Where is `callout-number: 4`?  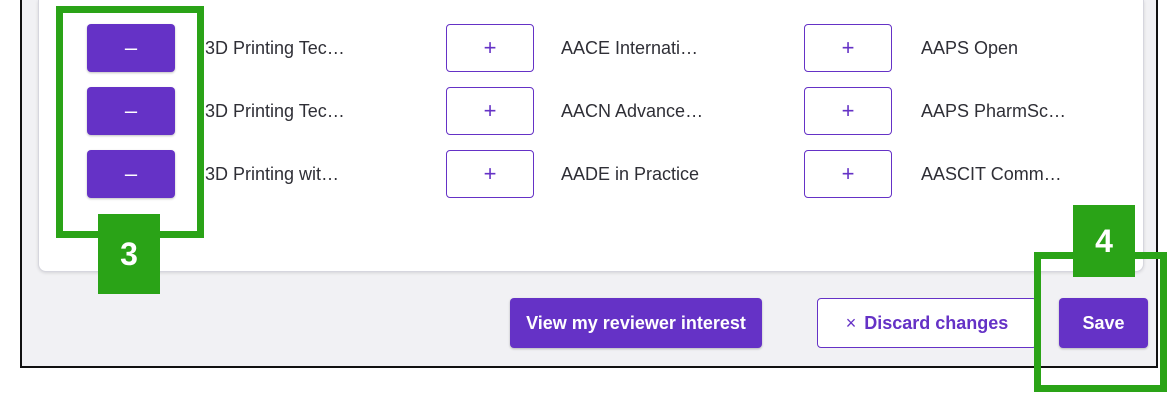
callout-number: 4 is located at coordinates (1104, 240).